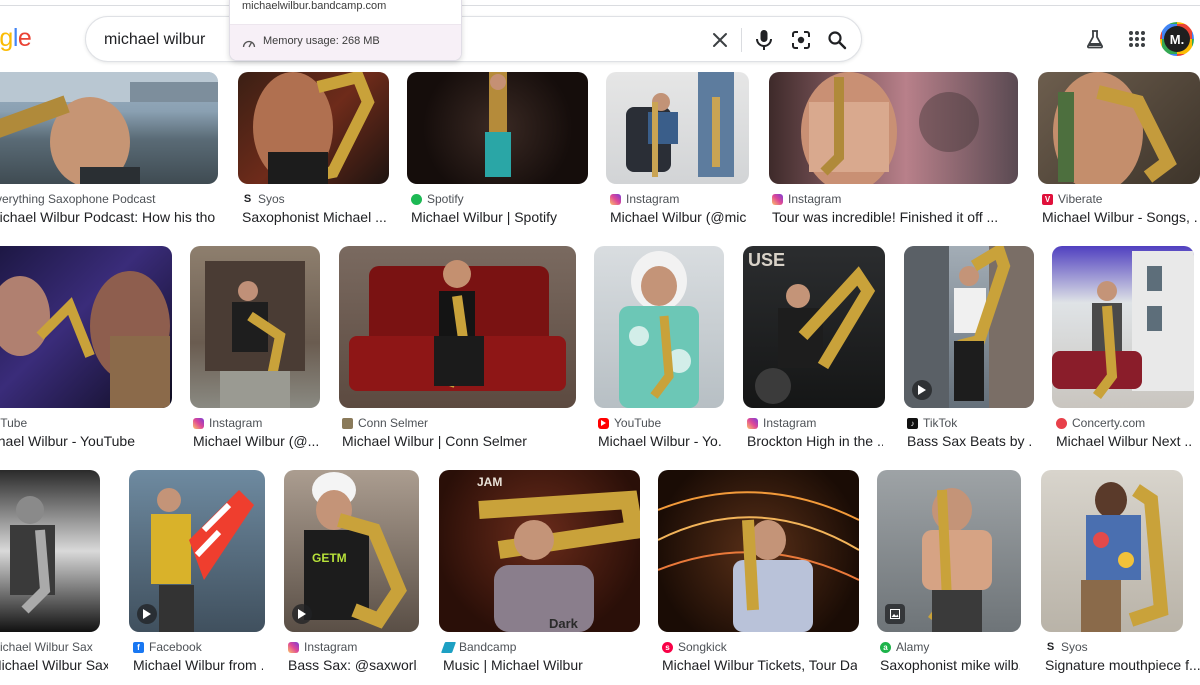  Describe the element at coordinates (314, 6) in the screenshot. I see `hover-card-url: michaelwilbur.bandcamp.com` at that location.